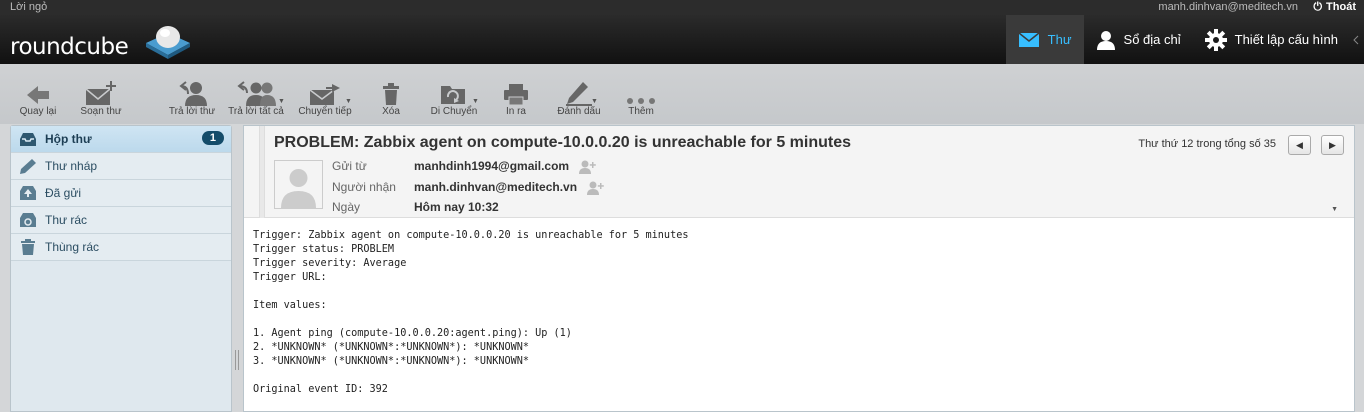  I want to click on tab-addressbook-label: Sổ địa chỉ, so click(1152, 39).